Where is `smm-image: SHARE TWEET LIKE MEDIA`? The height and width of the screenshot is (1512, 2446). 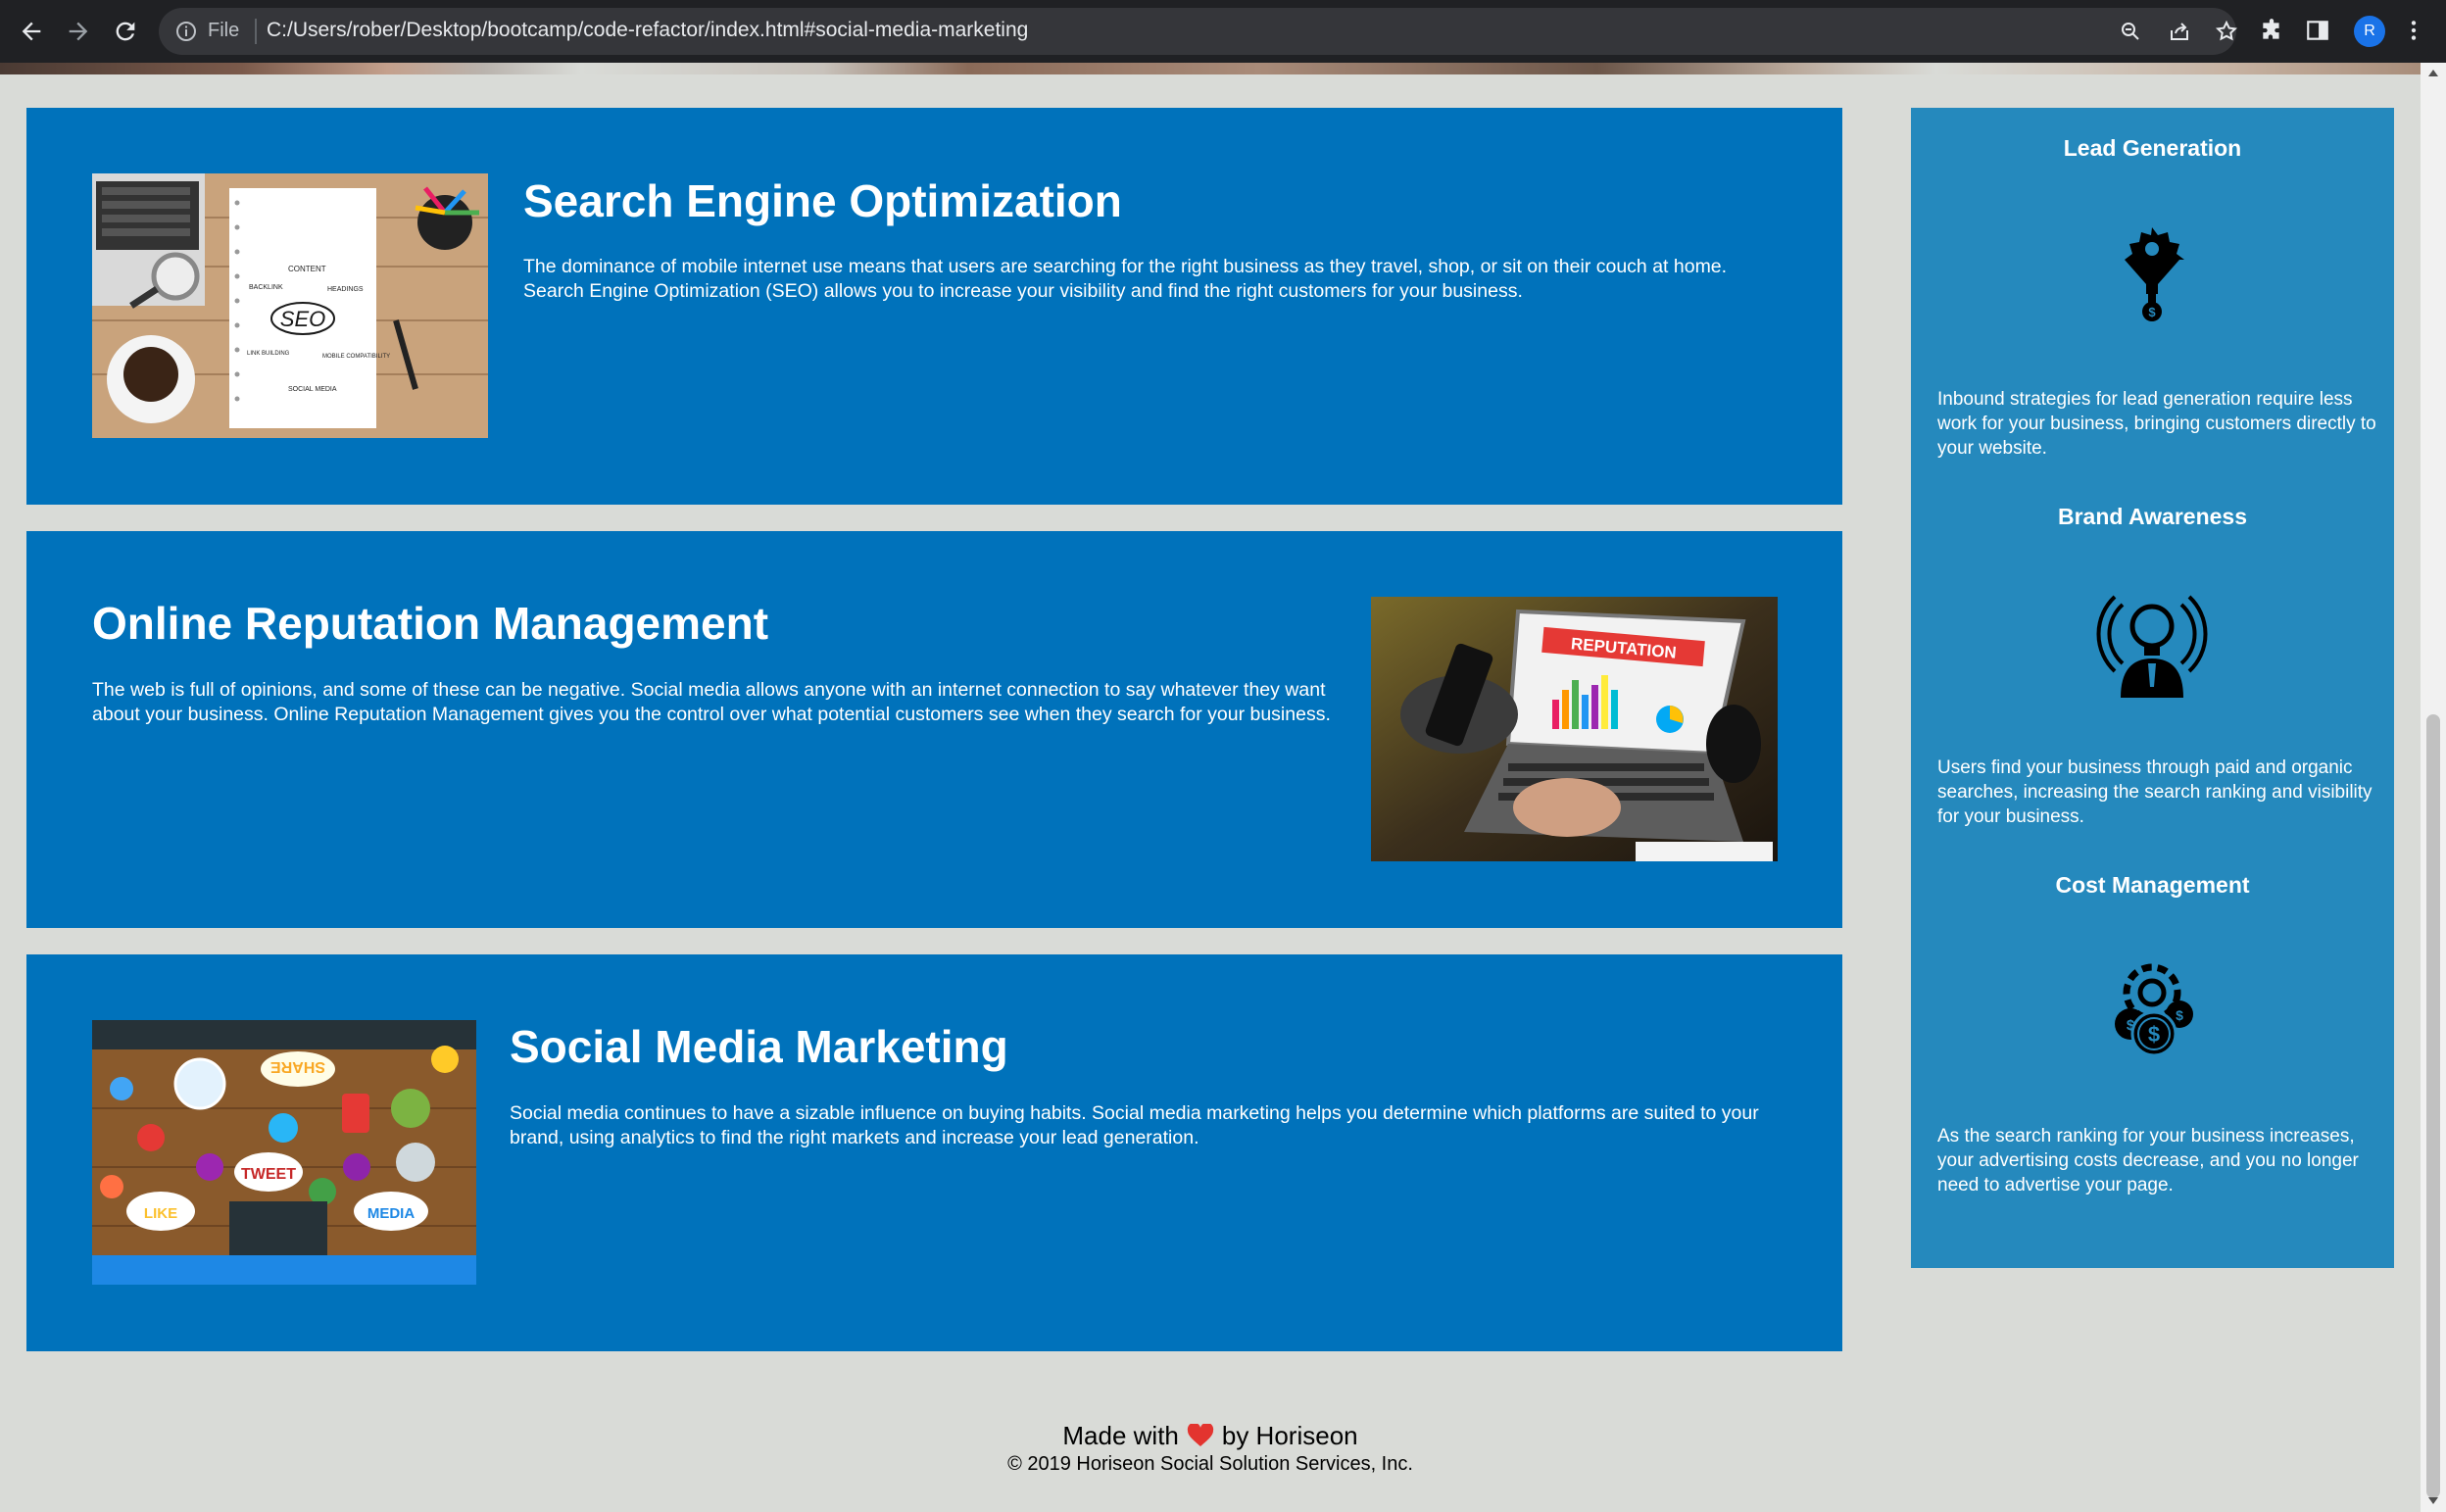 smm-image: SHARE TWEET LIKE MEDIA is located at coordinates (284, 1152).